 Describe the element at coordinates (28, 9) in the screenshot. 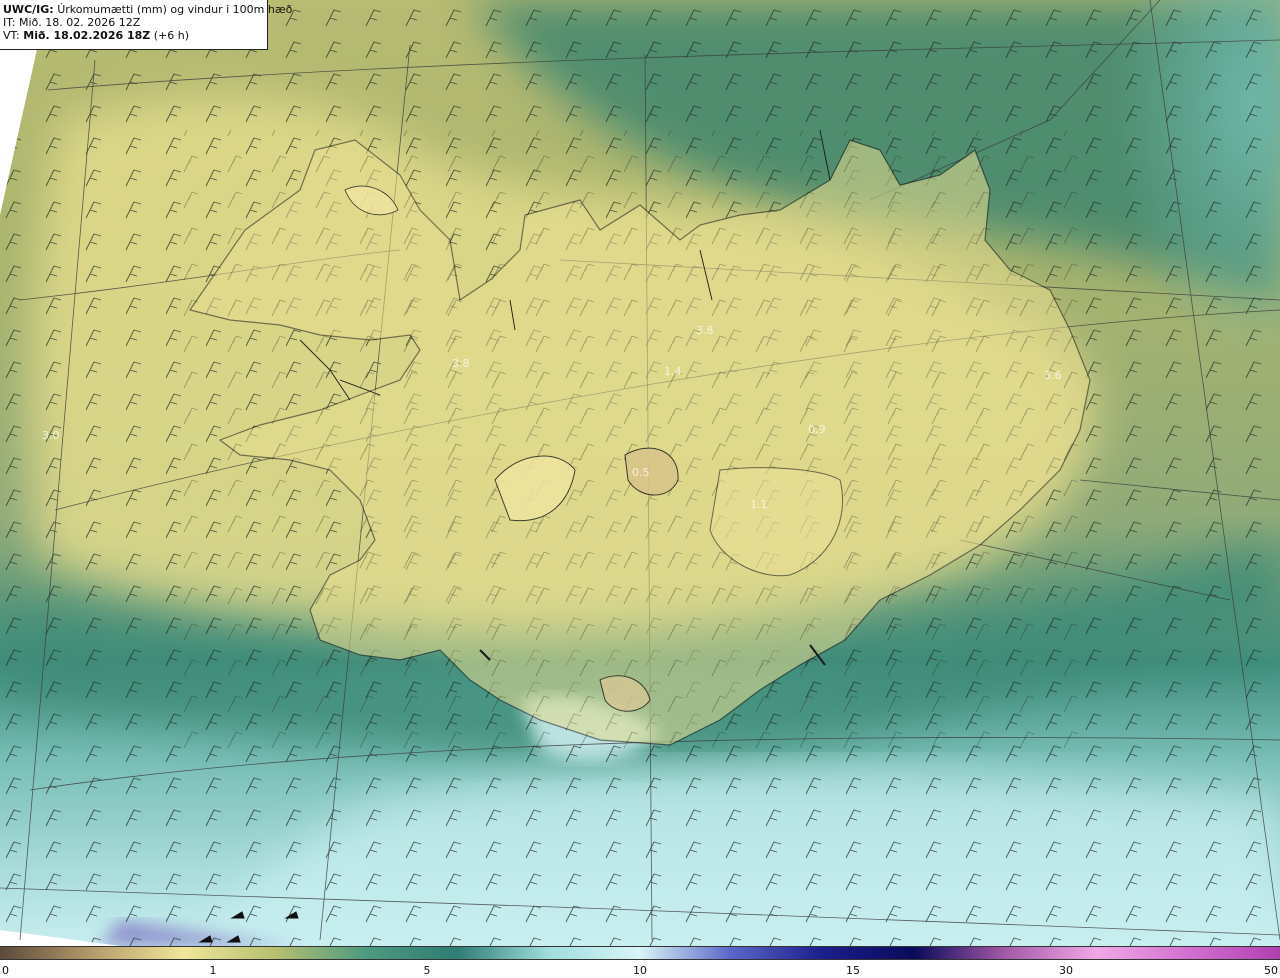

I see `product-code: UWC/IG:` at that location.